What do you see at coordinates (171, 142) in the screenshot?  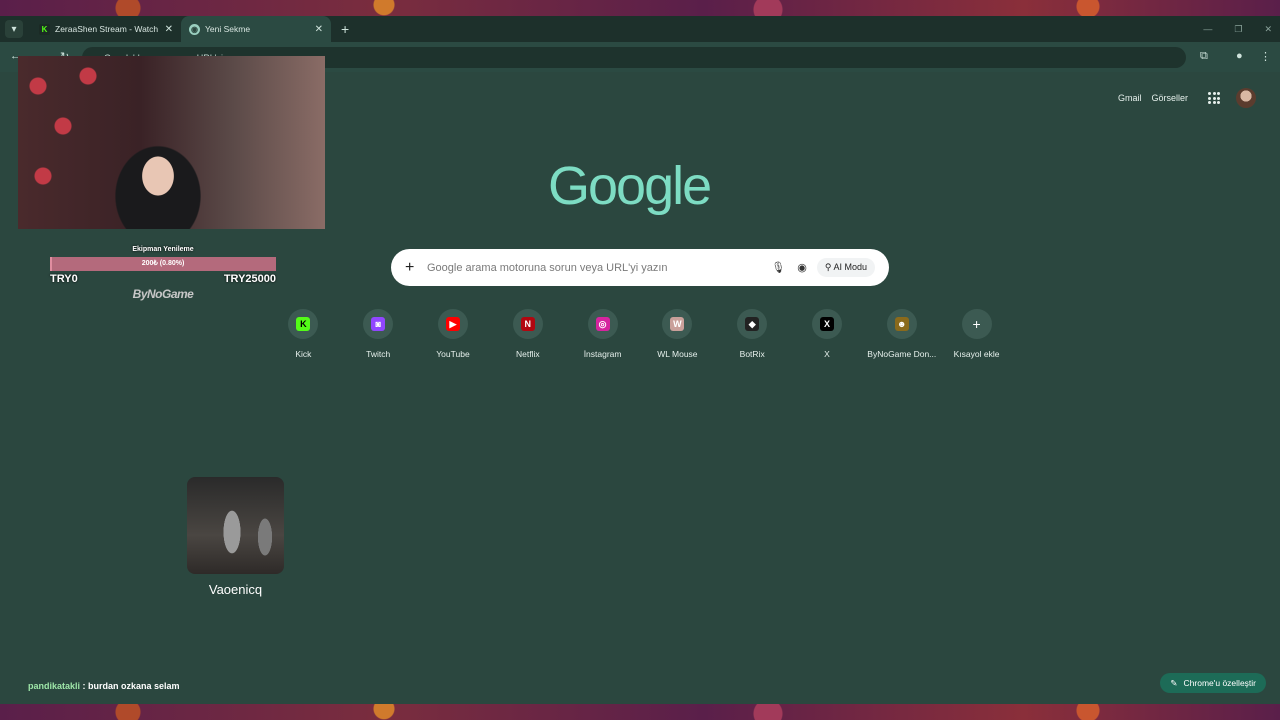 I see `webcam-overlay` at bounding box center [171, 142].